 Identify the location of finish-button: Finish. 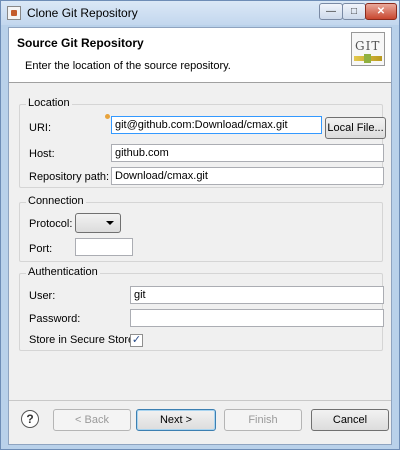
(263, 420).